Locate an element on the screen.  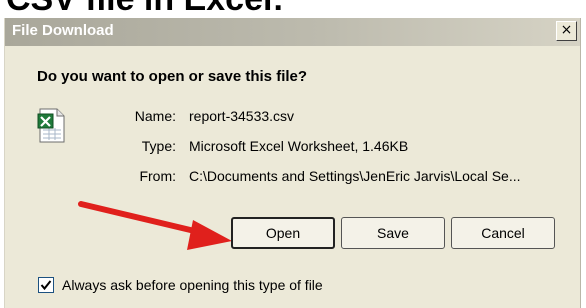
type-value: Microsoft Excel Worksheet, 1.46KB is located at coordinates (299, 146).